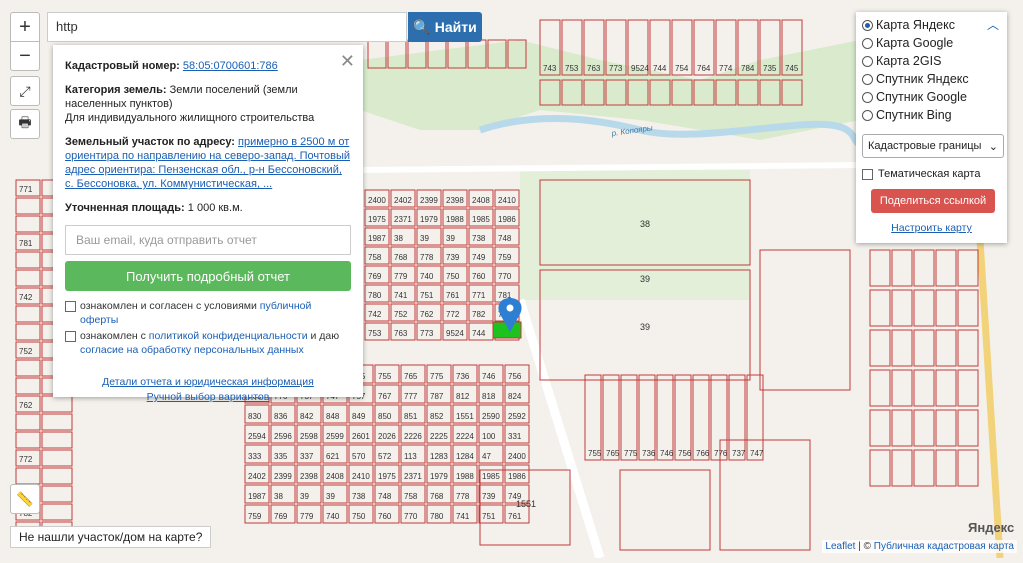  What do you see at coordinates (347, 61) in the screenshot?
I see `close-icon: ✕` at bounding box center [347, 61].